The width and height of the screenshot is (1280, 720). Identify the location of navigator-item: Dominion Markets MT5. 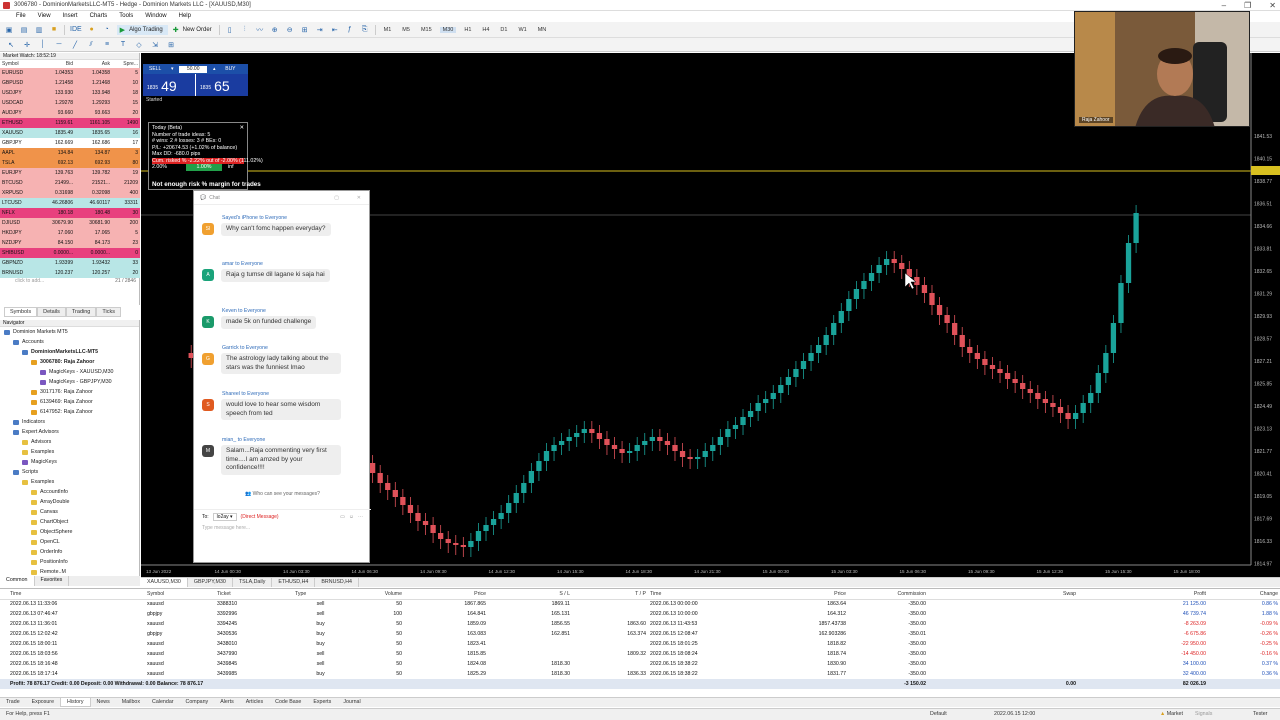
(69, 332).